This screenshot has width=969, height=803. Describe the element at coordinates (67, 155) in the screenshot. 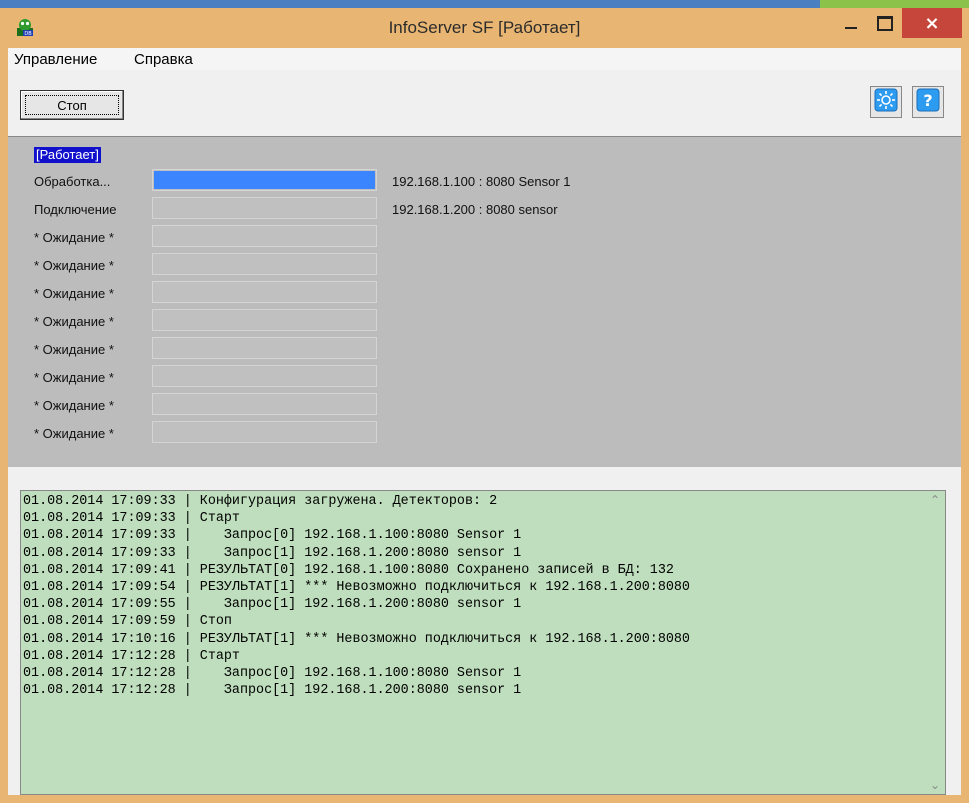

I see `status-badge: [Работает]` at that location.